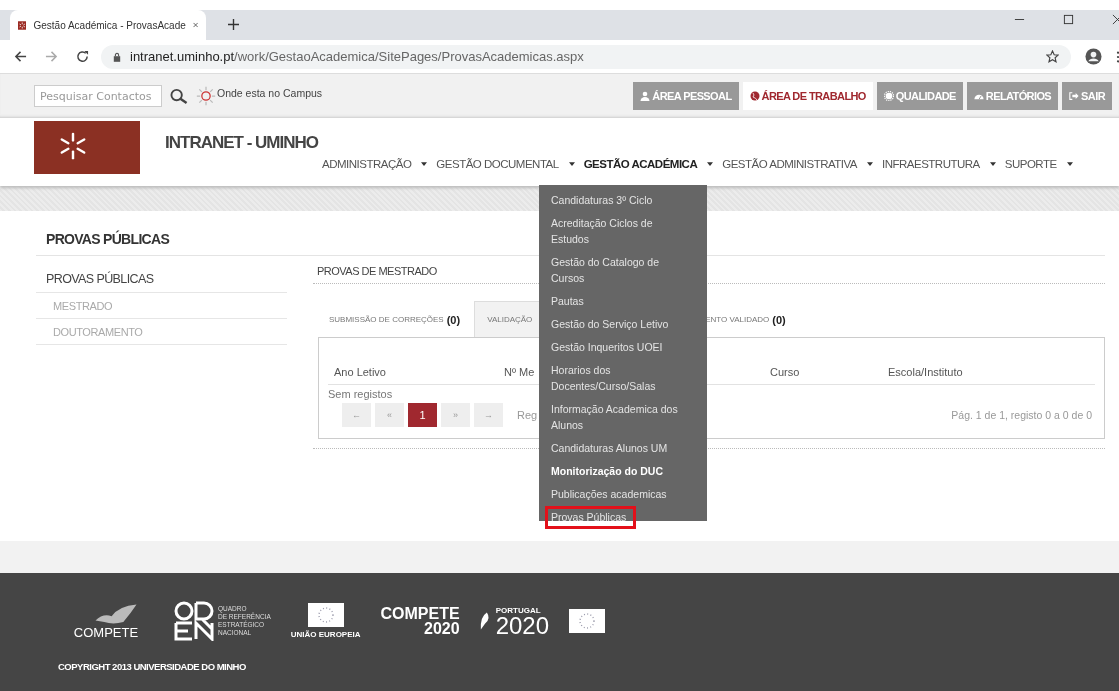 This screenshot has height=691, width=1119. I want to click on nav-menu-item: SUPORTE, so click(1030, 164).